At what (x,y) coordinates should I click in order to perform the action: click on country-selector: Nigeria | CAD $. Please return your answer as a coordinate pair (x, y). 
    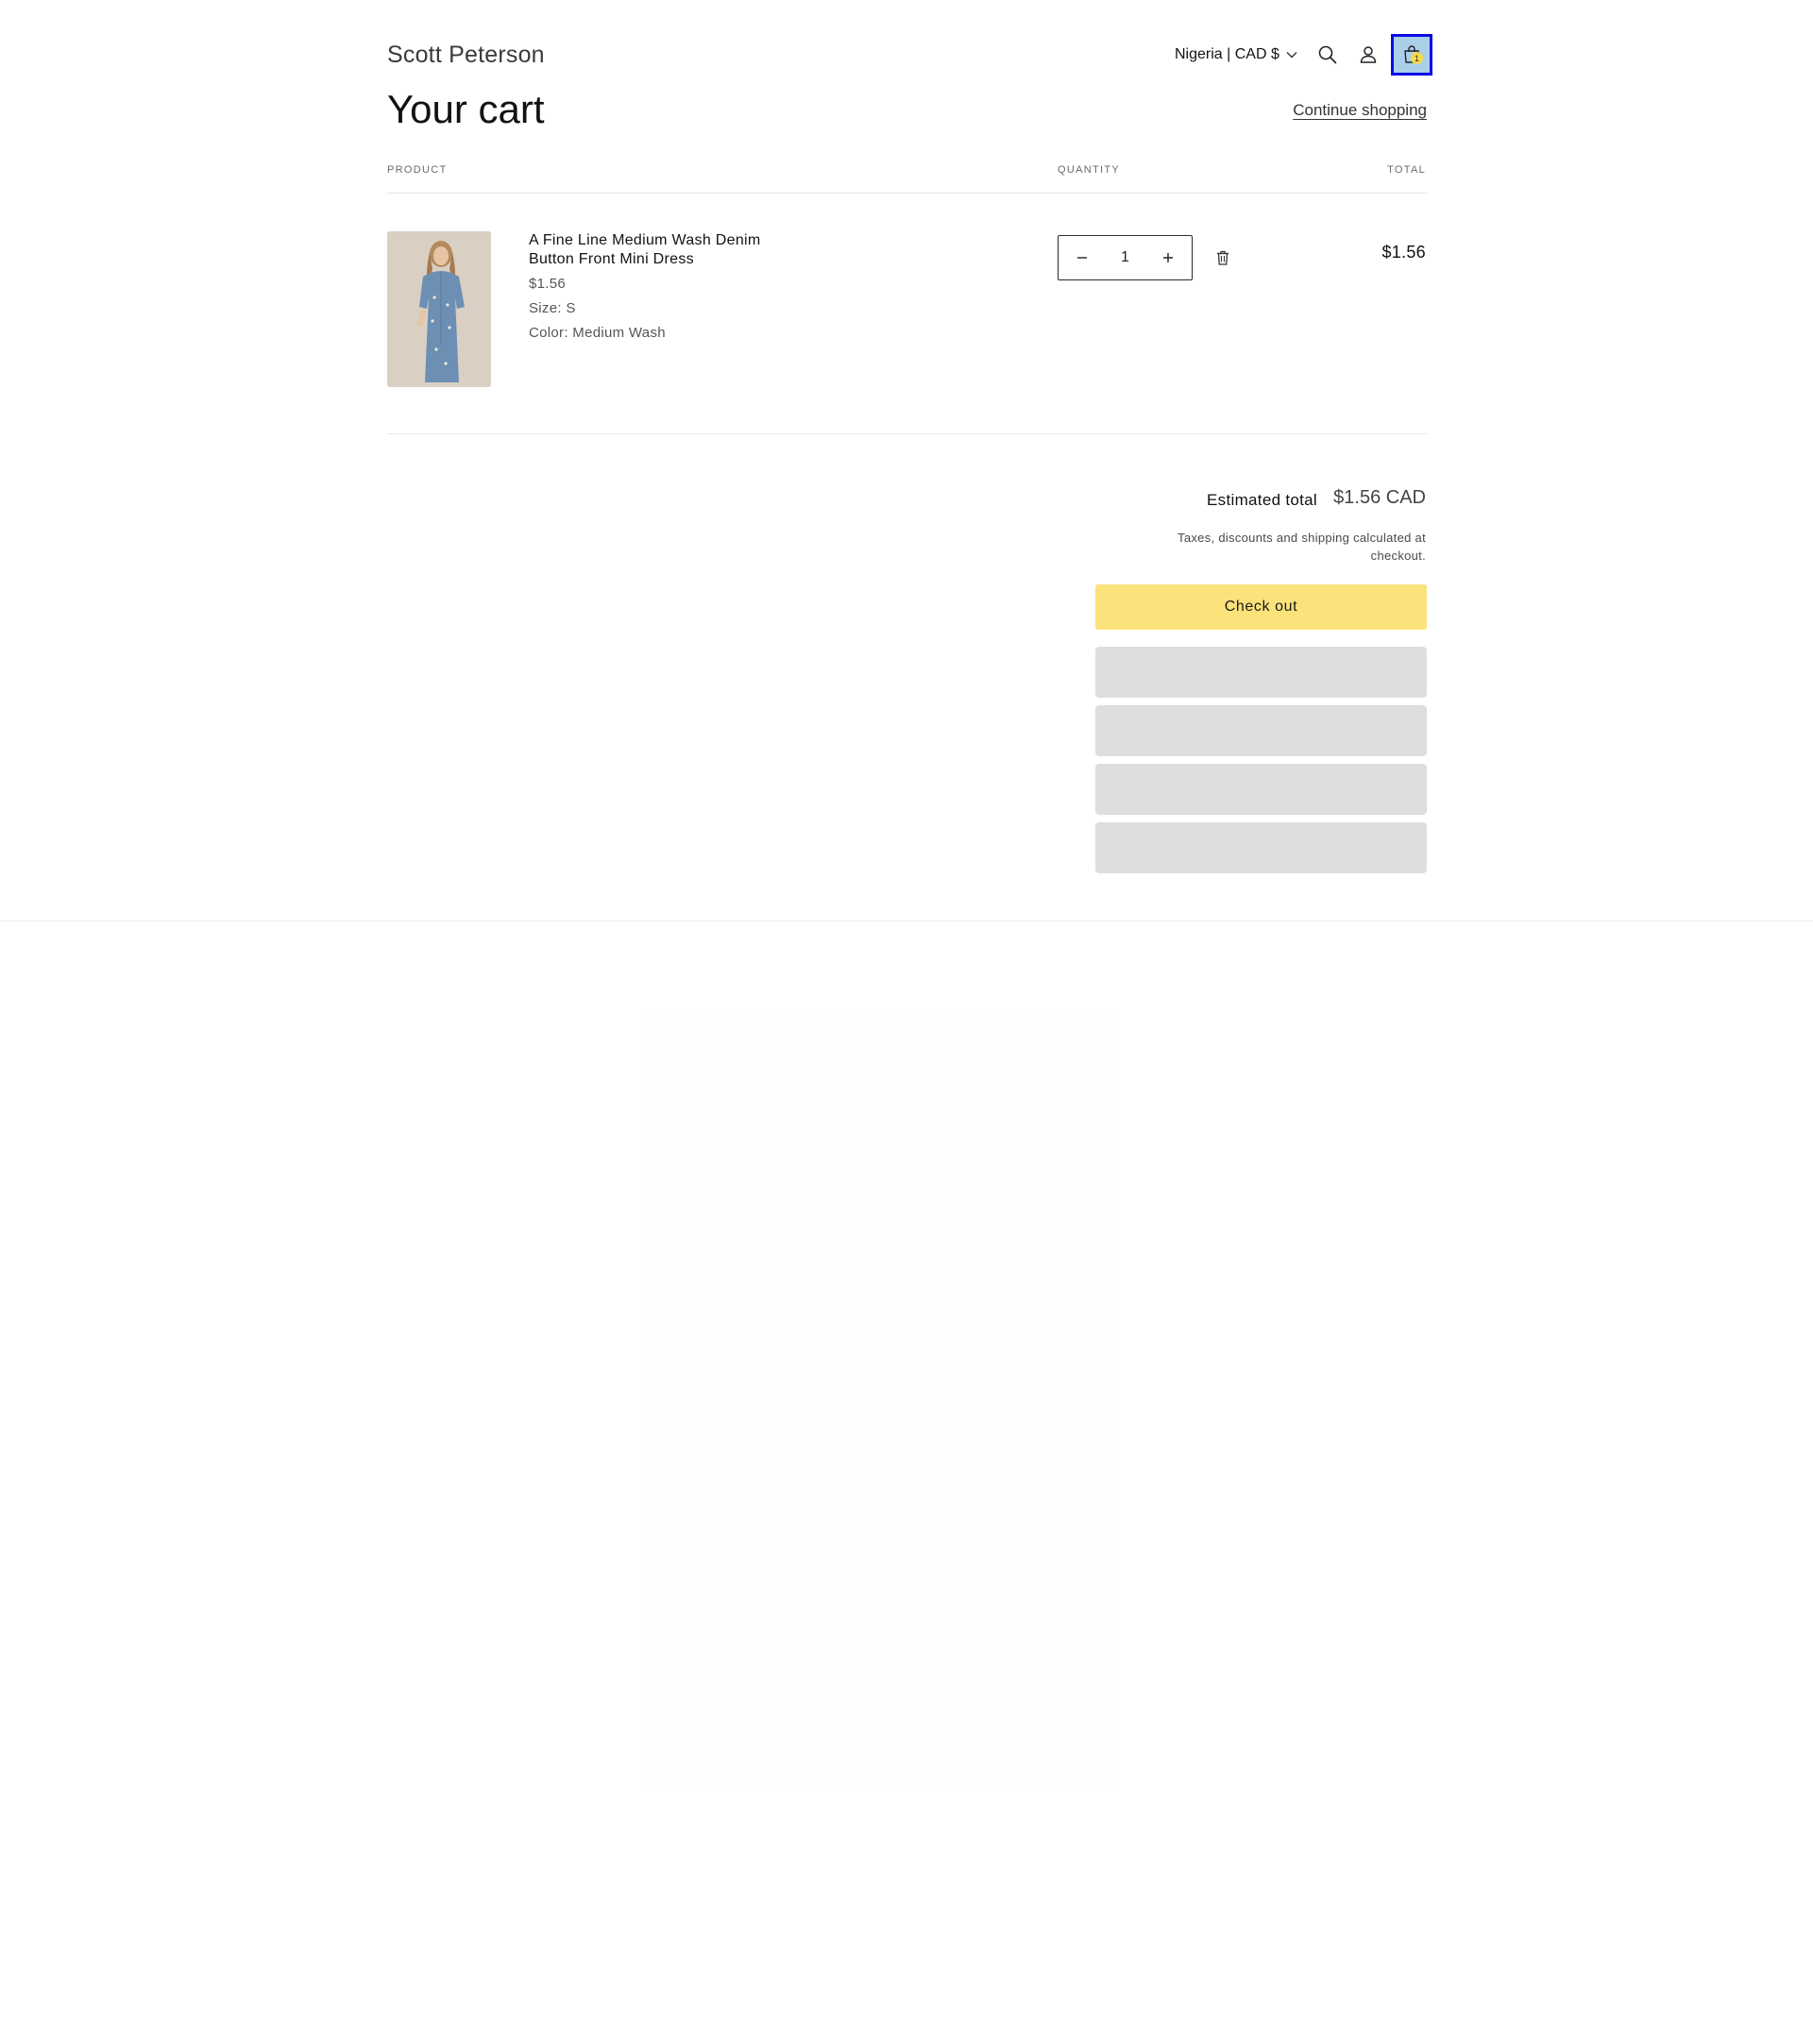
    Looking at the image, I should click on (1236, 55).